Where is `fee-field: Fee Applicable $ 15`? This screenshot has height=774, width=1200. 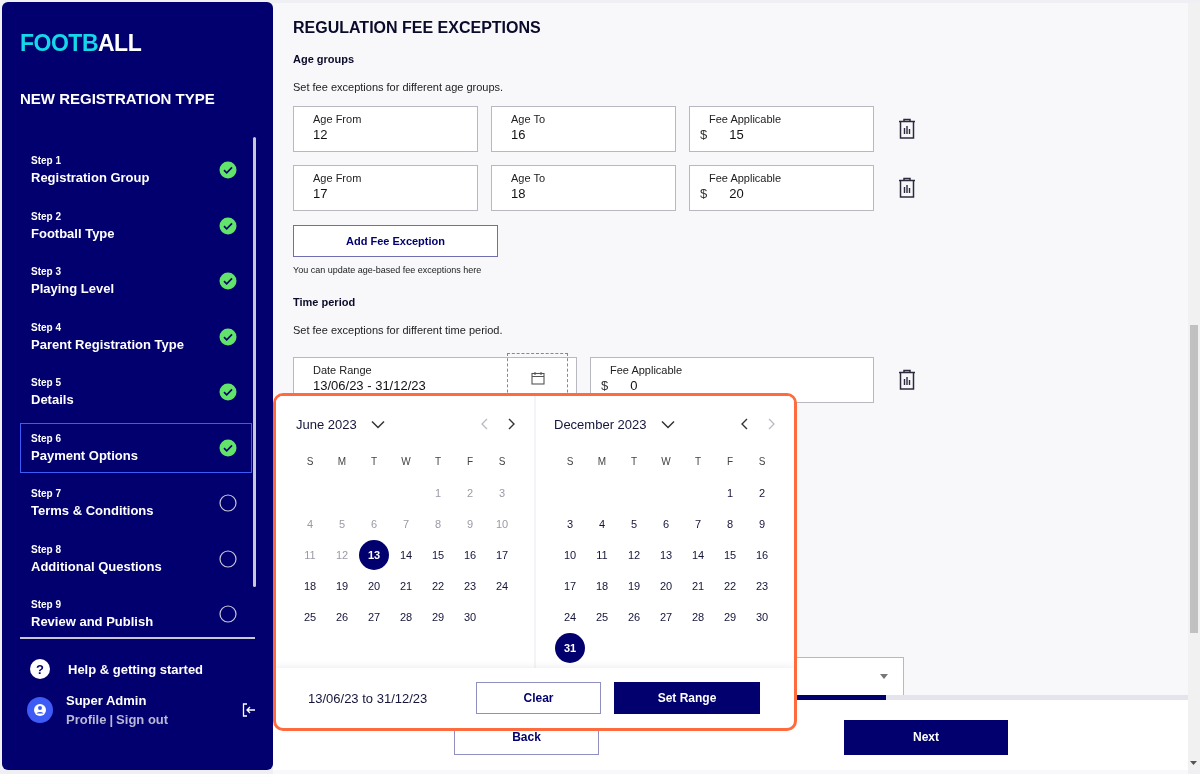 fee-field: Fee Applicable $ 15 is located at coordinates (781, 129).